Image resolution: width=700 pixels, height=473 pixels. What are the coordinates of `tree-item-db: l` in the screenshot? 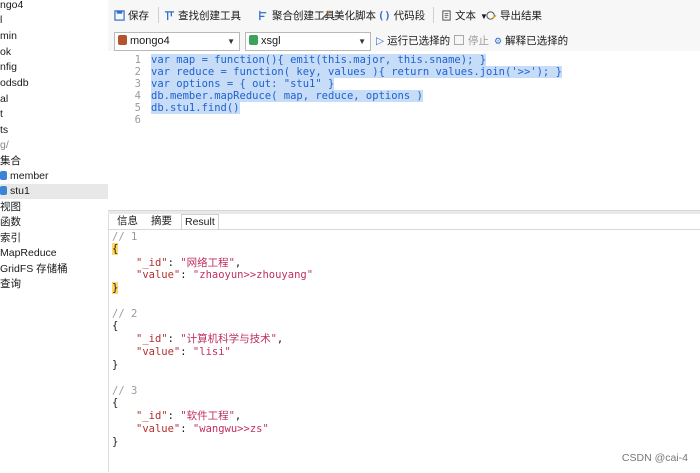 It's located at (1, 20).